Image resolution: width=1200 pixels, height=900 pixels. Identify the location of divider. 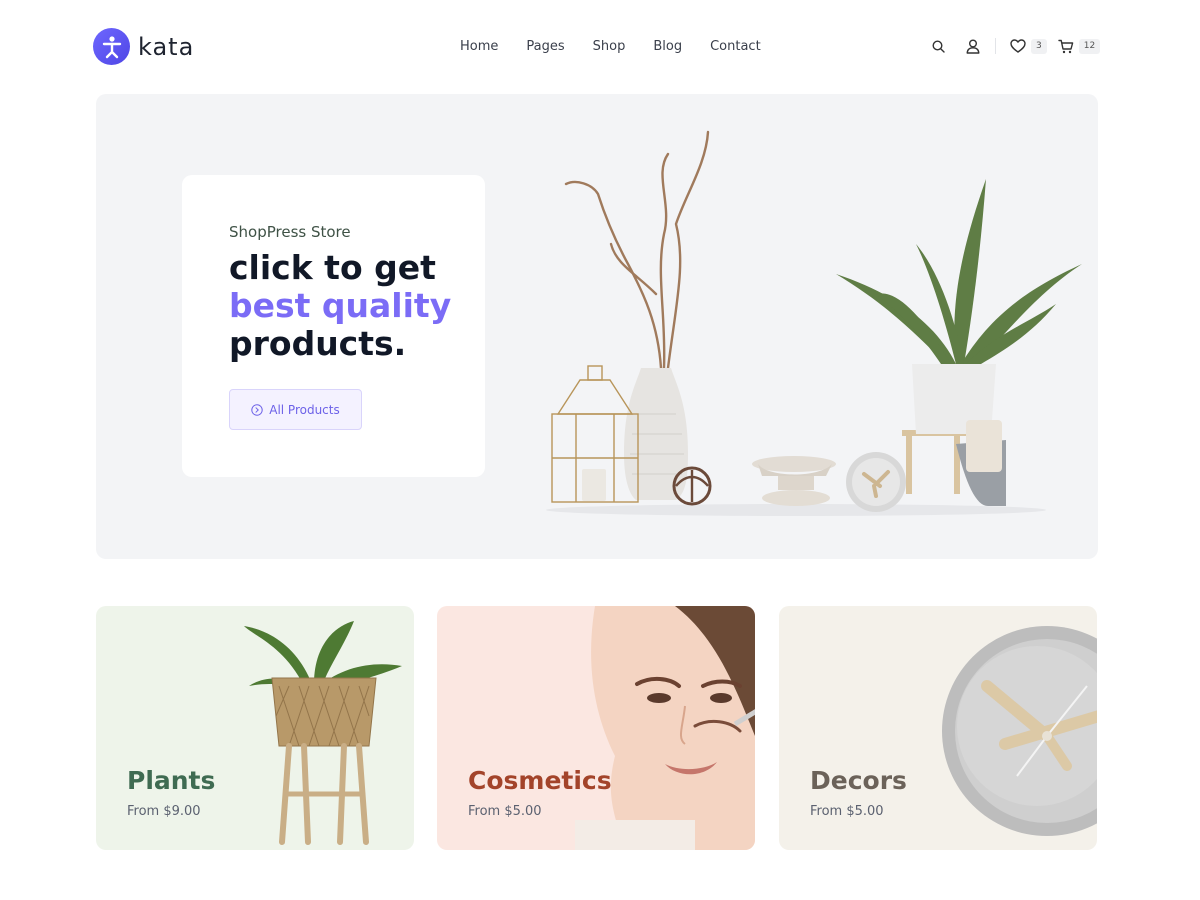
(995, 46).